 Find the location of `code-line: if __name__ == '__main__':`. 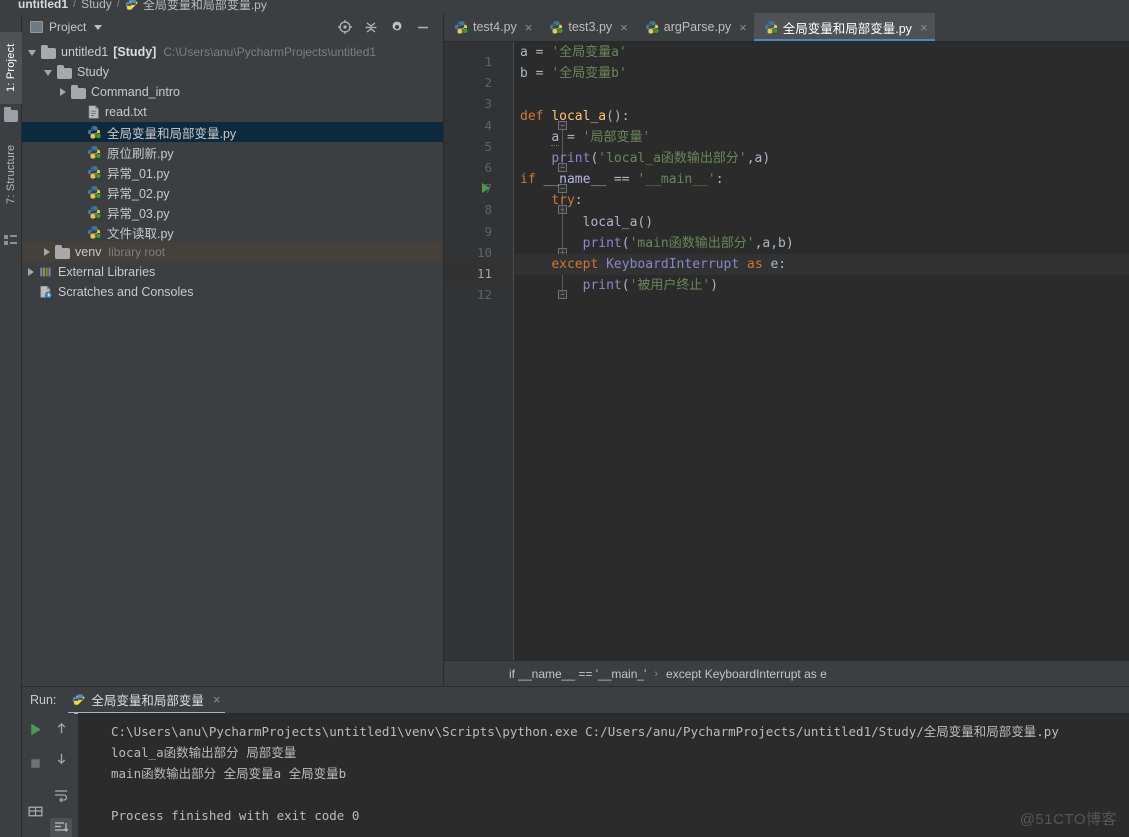

code-line: if __name__ == '__main__': is located at coordinates (821, 179).